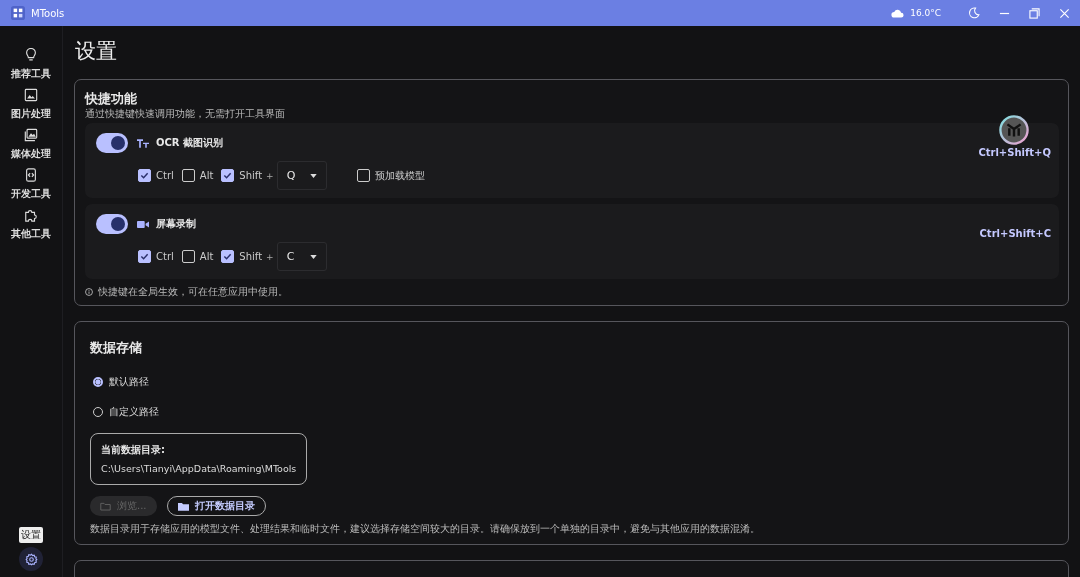 Image resolution: width=1080 pixels, height=577 pixels. What do you see at coordinates (31, 535) in the screenshot?
I see `tooltip: 设置` at bounding box center [31, 535].